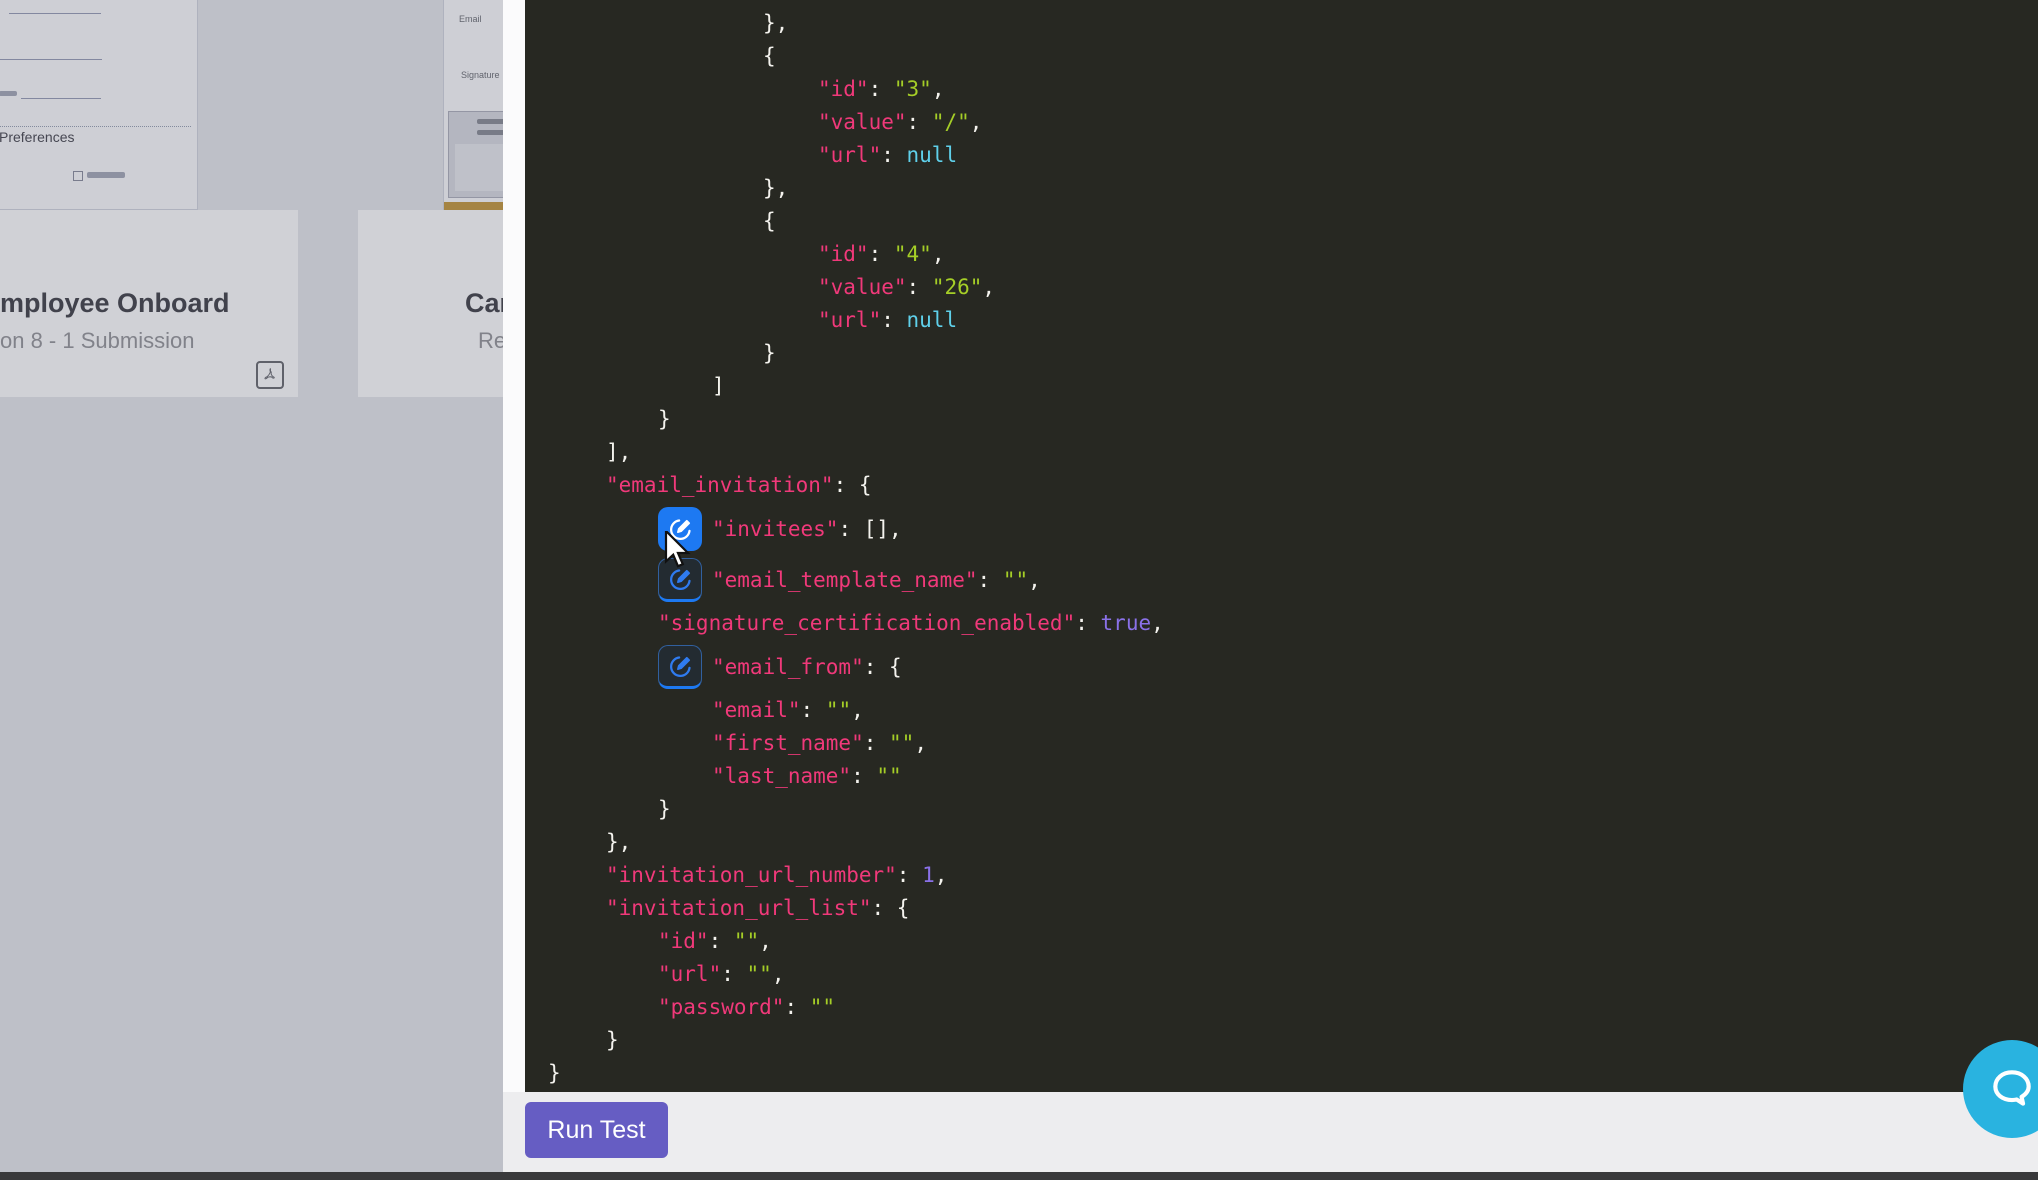 This screenshot has height=1180, width=2038. What do you see at coordinates (907, 287) in the screenshot?
I see `code-text: "value": "26",` at bounding box center [907, 287].